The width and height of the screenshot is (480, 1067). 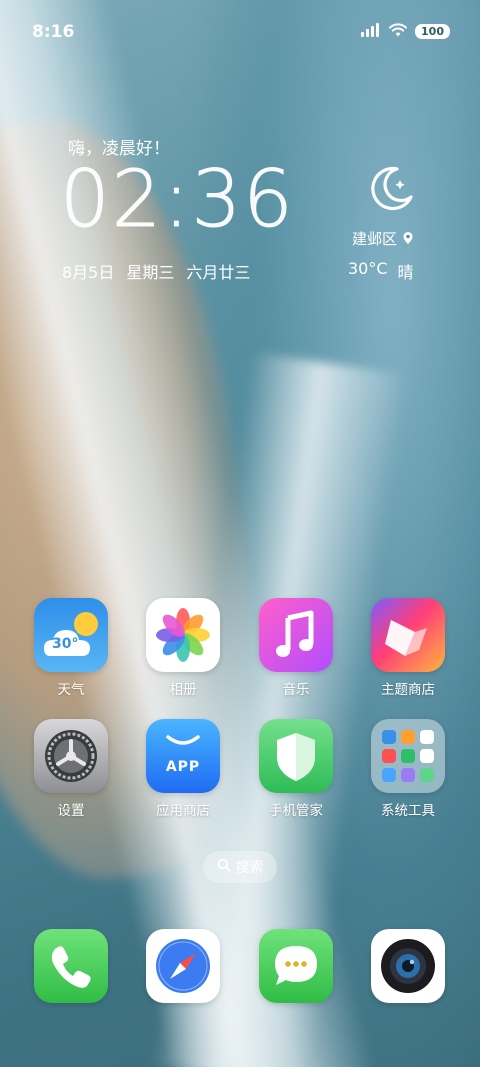 I want to click on weather-row: 30°C 晴, so click(x=381, y=271).